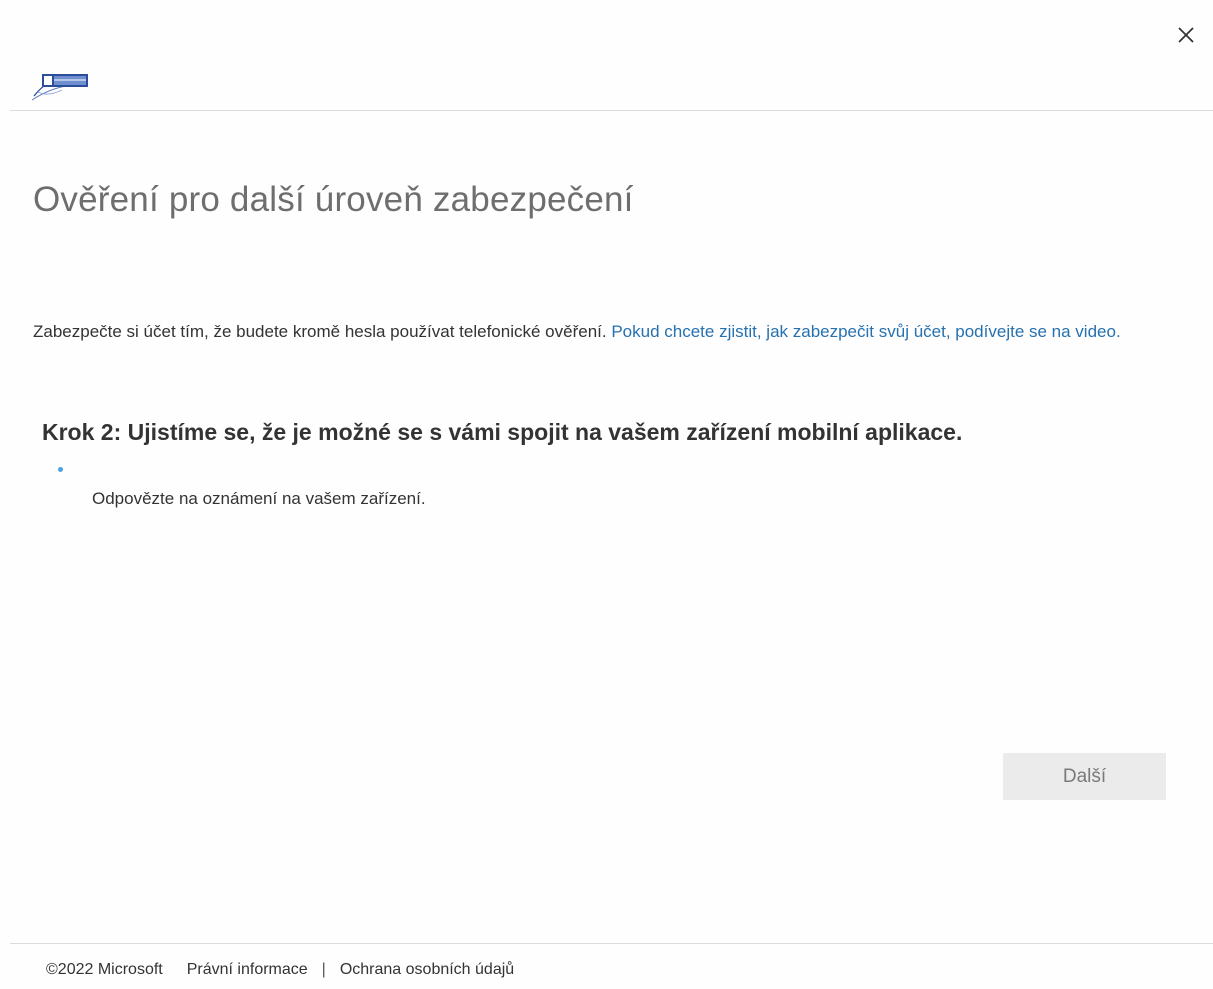  Describe the element at coordinates (427, 970) in the screenshot. I see `privacy-link: Ochrana osobních údajů` at that location.